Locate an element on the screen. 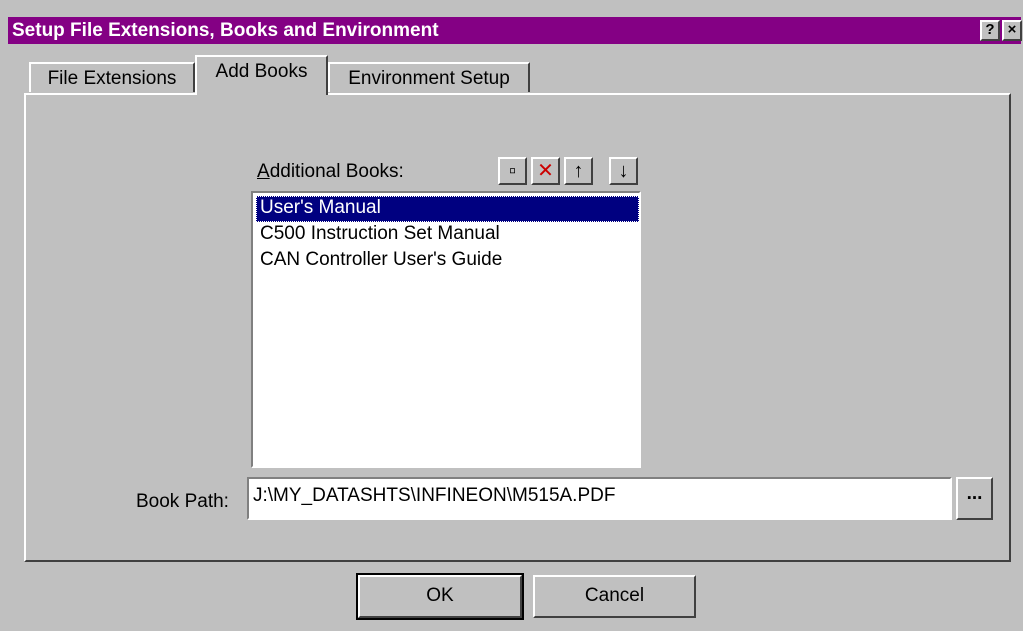 The width and height of the screenshot is (1023, 631). cancel-button: Cancel is located at coordinates (614, 596).